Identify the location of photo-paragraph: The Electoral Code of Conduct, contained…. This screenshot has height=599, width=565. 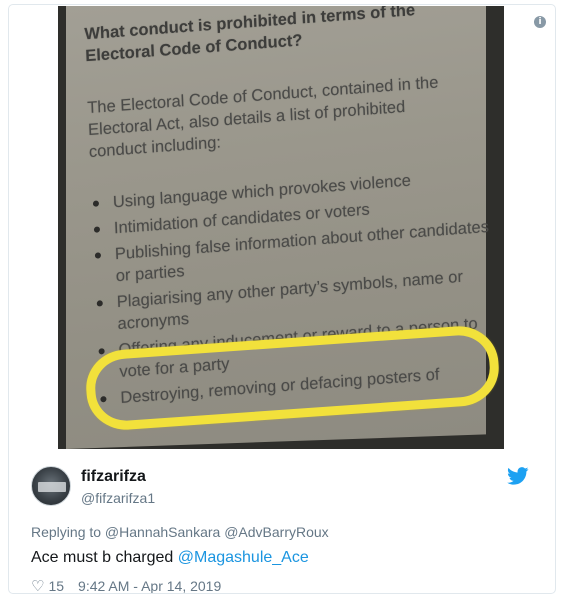
(262, 117).